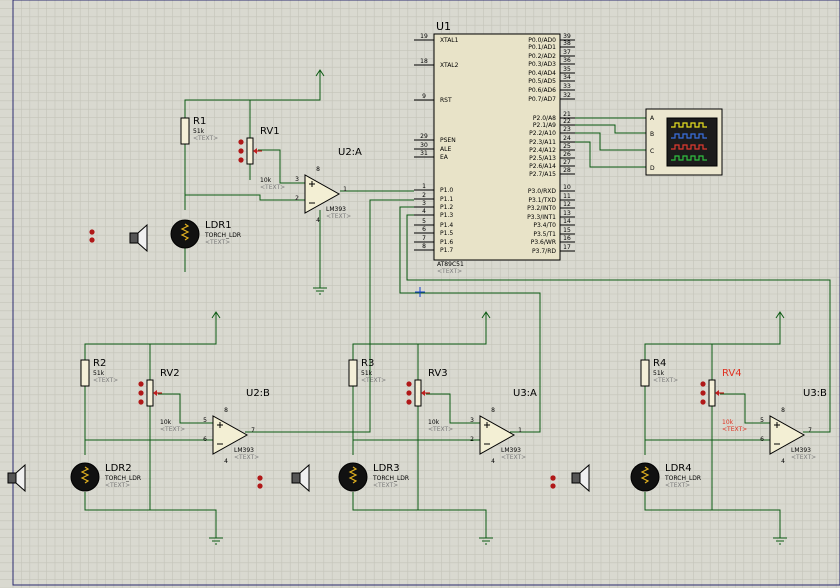 This screenshot has width=840, height=588. Describe the element at coordinates (544, 125) in the screenshot. I see `mcu-right-pin-name: P2.1/A9` at that location.